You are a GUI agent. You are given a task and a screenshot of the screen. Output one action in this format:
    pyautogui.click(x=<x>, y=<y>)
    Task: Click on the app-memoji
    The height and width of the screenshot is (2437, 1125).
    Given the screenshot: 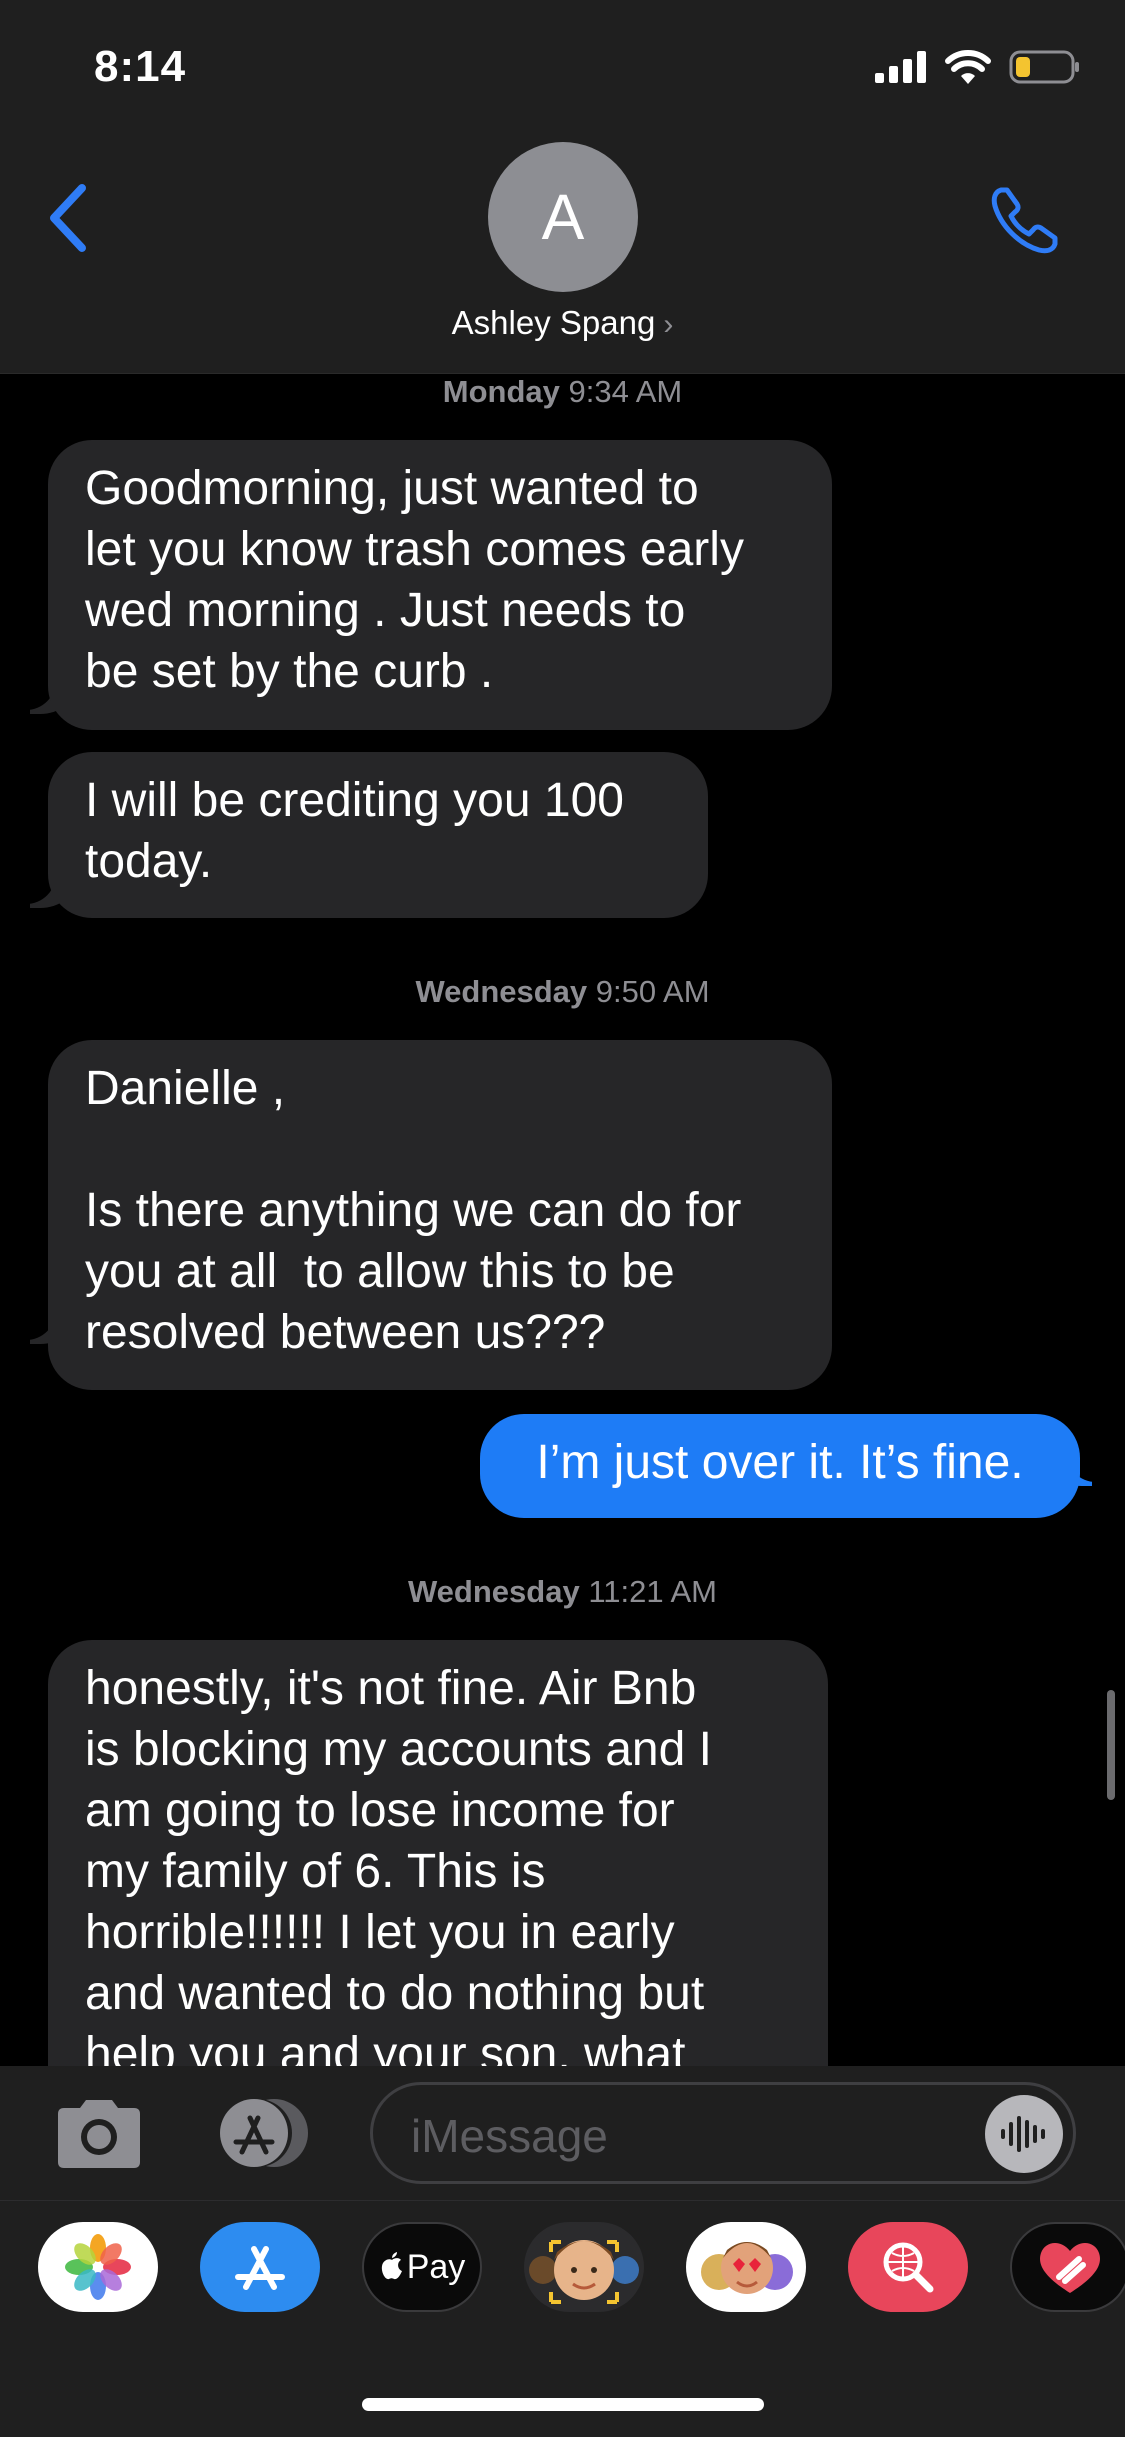 What is the action you would take?
    pyautogui.click(x=584, y=2267)
    